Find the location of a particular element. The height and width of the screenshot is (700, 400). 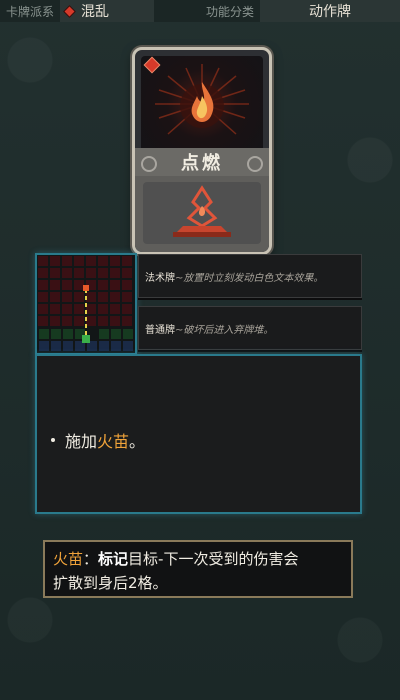

card-emblem-area is located at coordinates (202, 213).